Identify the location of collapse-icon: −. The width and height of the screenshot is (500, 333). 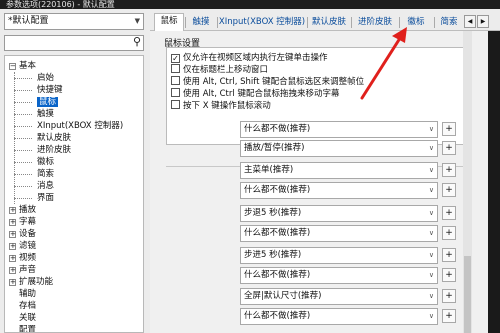
(12, 66).